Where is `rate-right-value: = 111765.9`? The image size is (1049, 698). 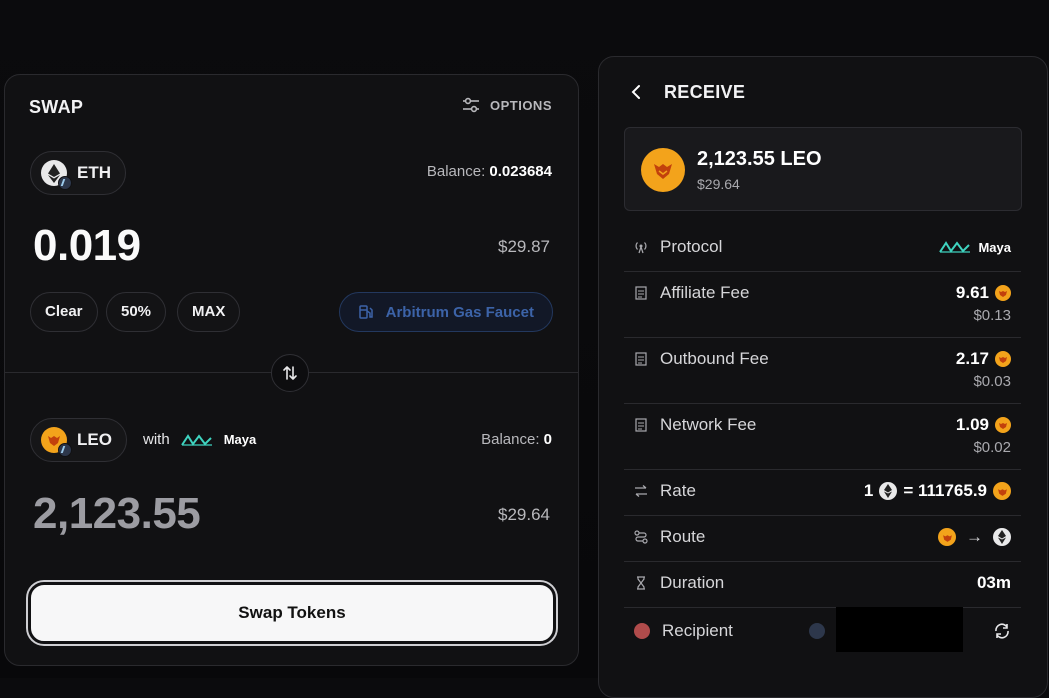
rate-right-value: = 111765.9 is located at coordinates (945, 490).